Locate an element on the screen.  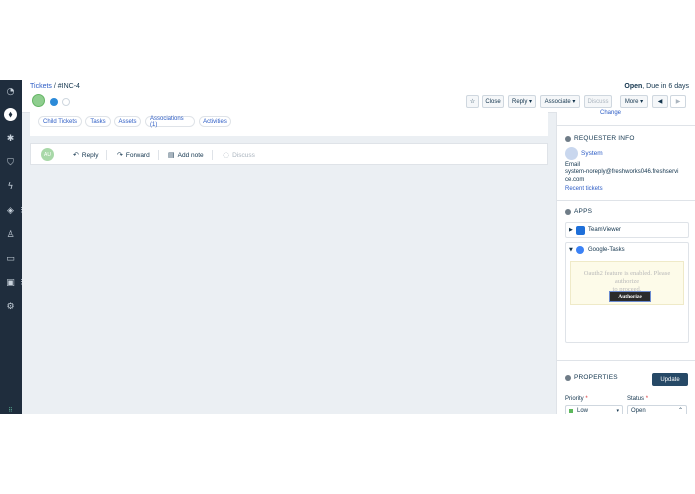
reply-icon: ↶ is located at coordinates (76, 155).